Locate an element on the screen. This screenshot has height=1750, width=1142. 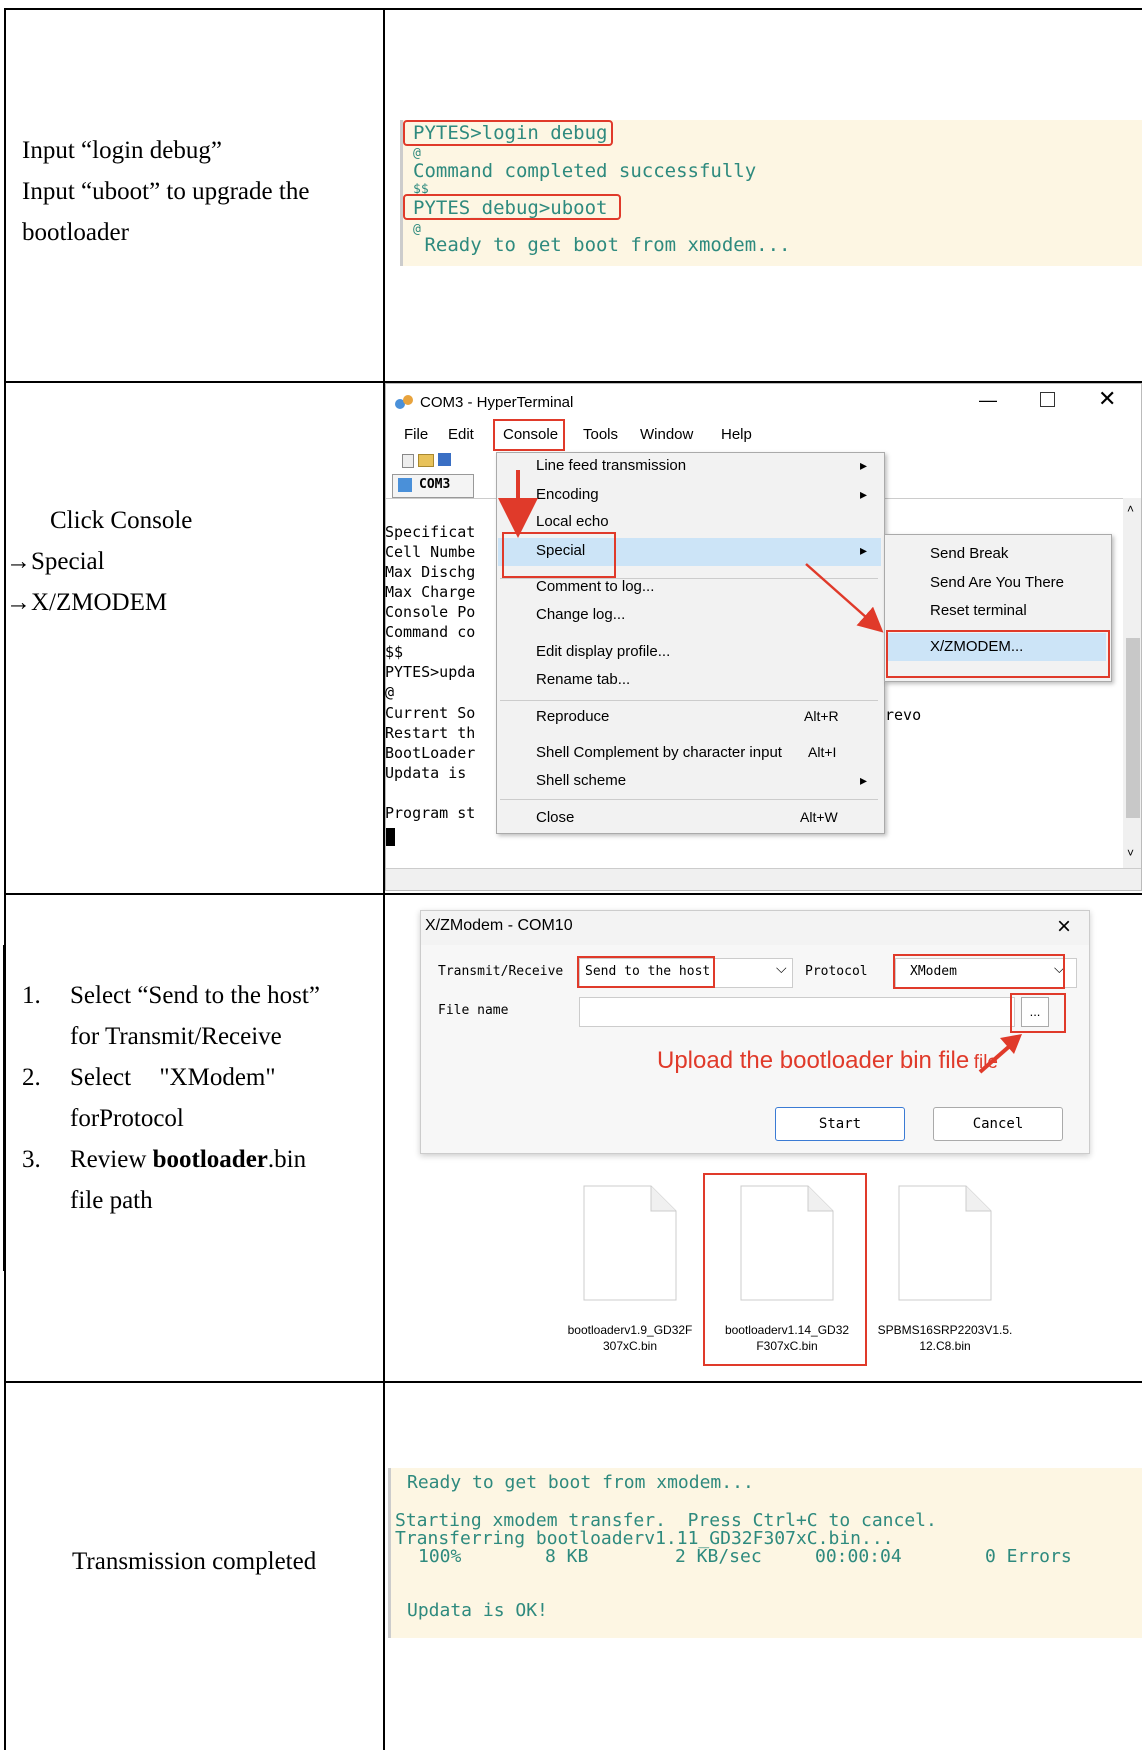
step-text: Select “Send to the host” is located at coordinates (195, 995).